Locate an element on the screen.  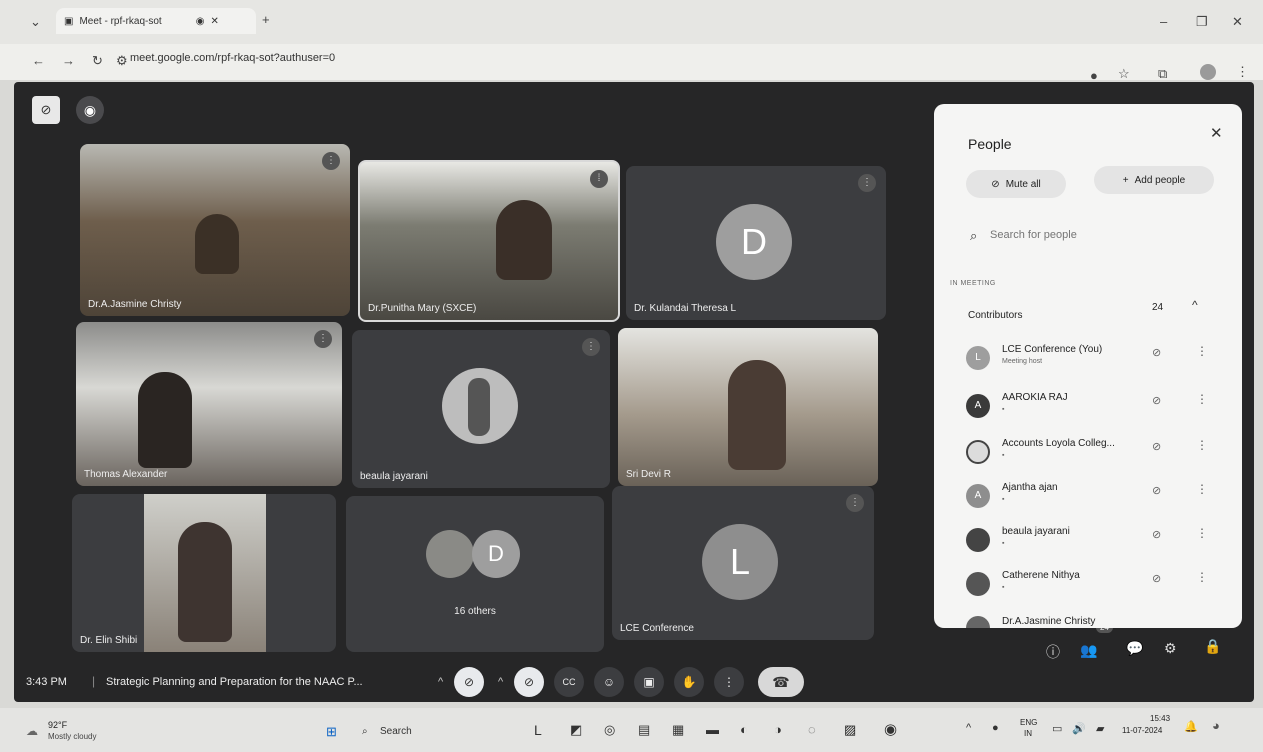
window-close-icon: ✕ is located at coordinates (1237, 22).